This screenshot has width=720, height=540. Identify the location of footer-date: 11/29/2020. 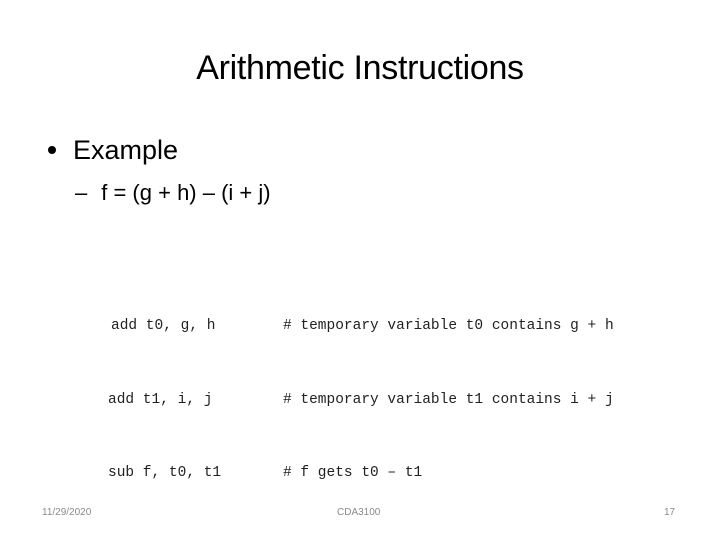
(67, 512).